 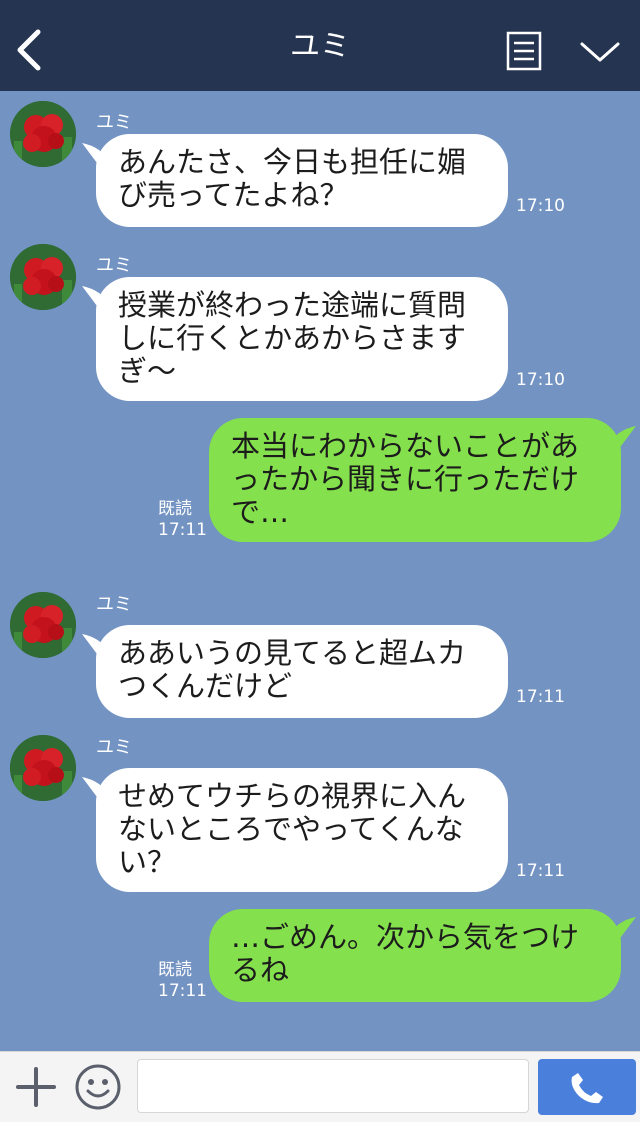 I want to click on emoji-button, so click(x=98, y=1087).